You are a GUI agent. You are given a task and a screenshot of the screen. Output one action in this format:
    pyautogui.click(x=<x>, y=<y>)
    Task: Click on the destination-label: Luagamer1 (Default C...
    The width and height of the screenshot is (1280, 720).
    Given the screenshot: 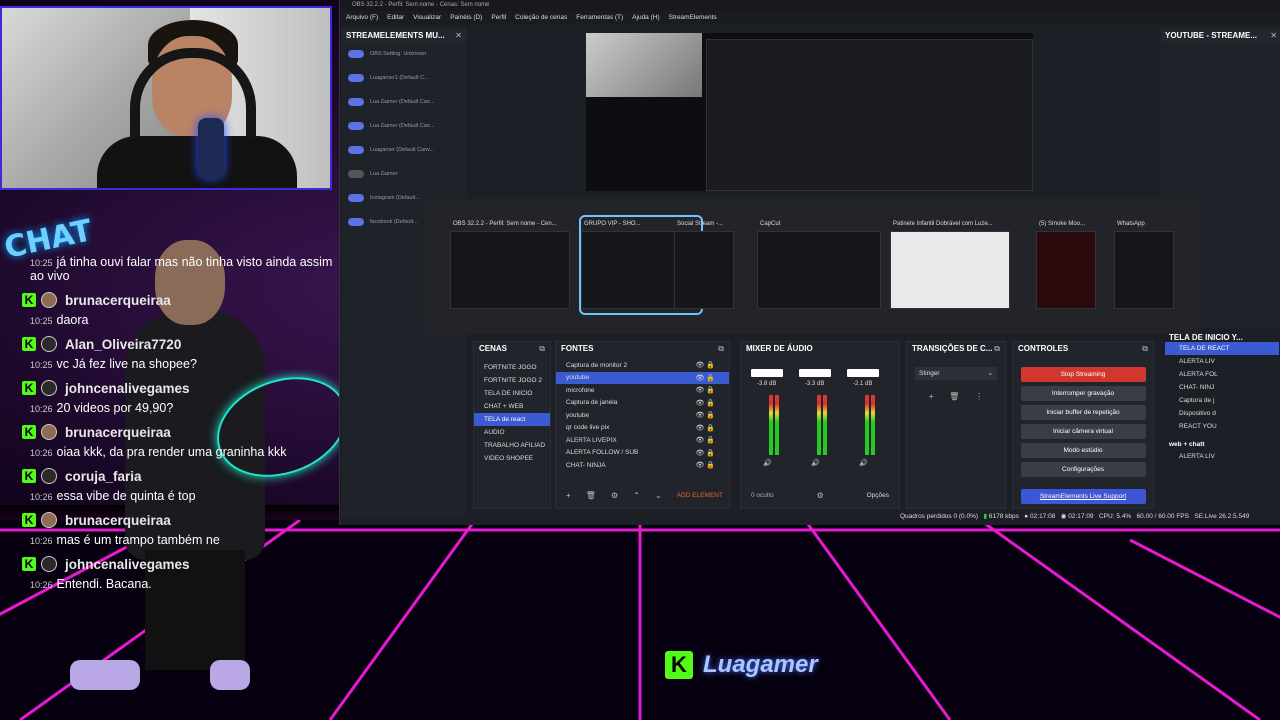 What is the action you would take?
    pyautogui.click(x=399, y=77)
    